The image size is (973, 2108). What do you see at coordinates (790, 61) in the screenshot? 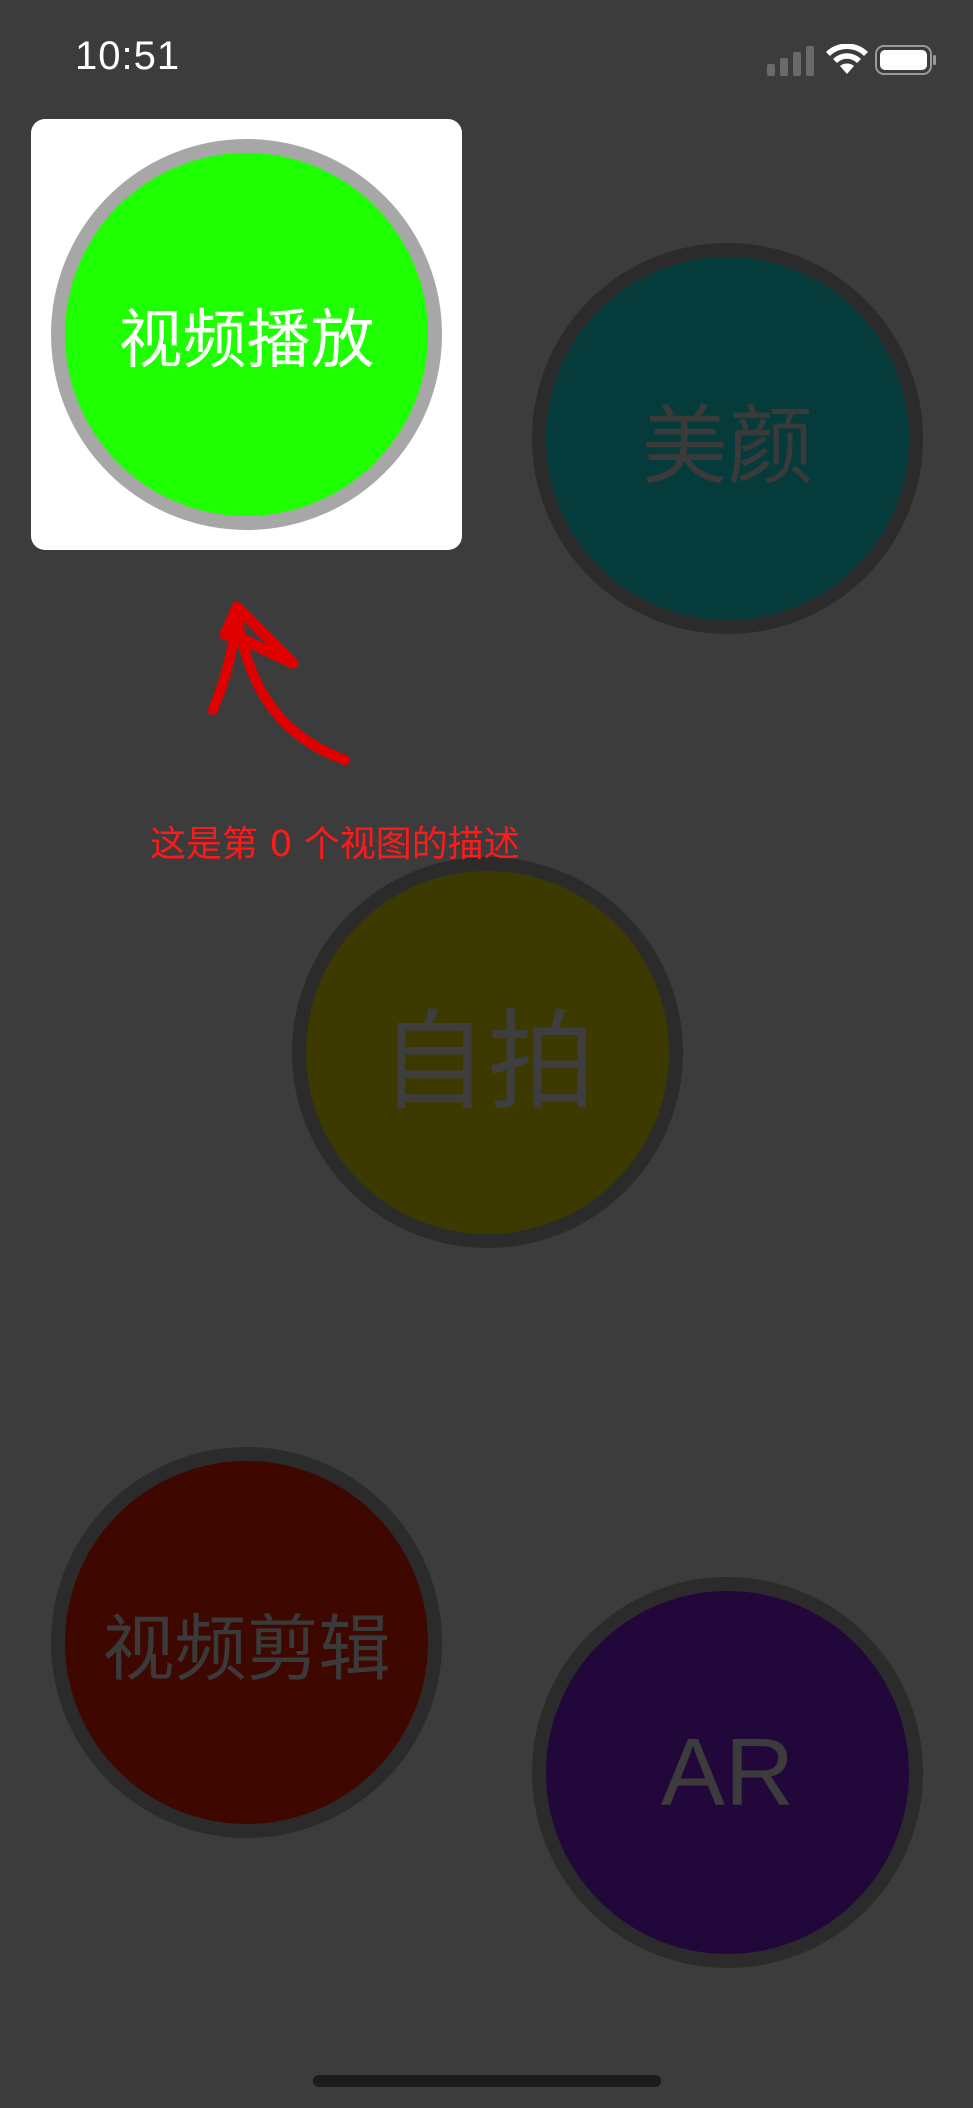
I see `signal-icon` at bounding box center [790, 61].